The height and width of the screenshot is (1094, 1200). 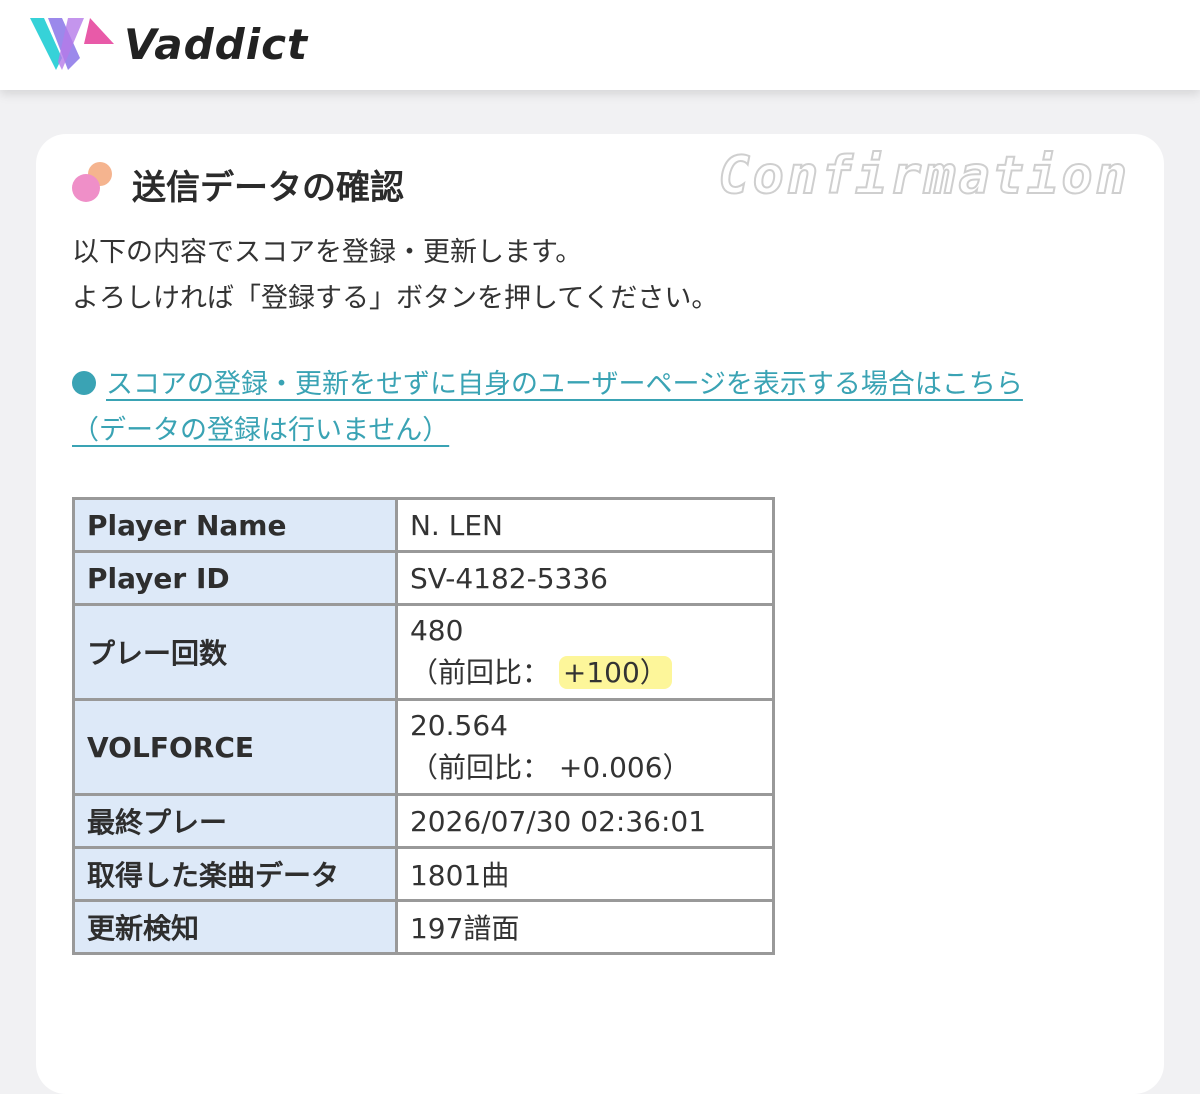 I want to click on row-label: 更新検知, so click(x=235, y=927).